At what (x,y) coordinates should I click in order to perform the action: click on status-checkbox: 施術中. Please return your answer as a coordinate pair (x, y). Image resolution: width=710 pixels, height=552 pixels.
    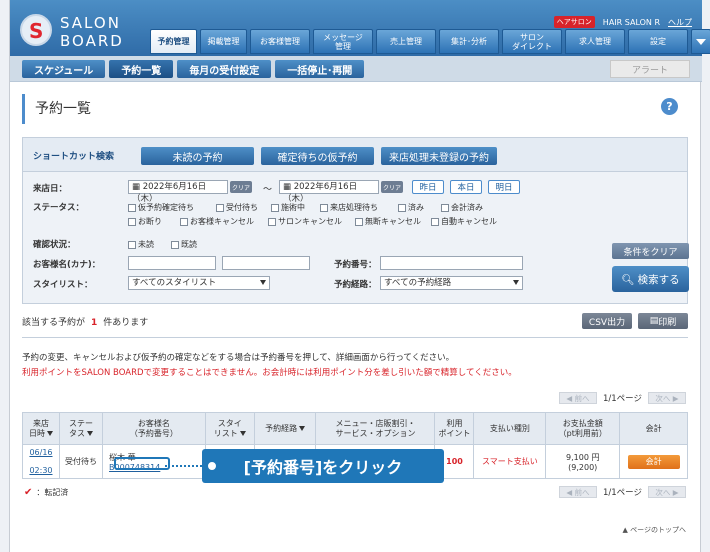
    Looking at the image, I should click on (288, 207).